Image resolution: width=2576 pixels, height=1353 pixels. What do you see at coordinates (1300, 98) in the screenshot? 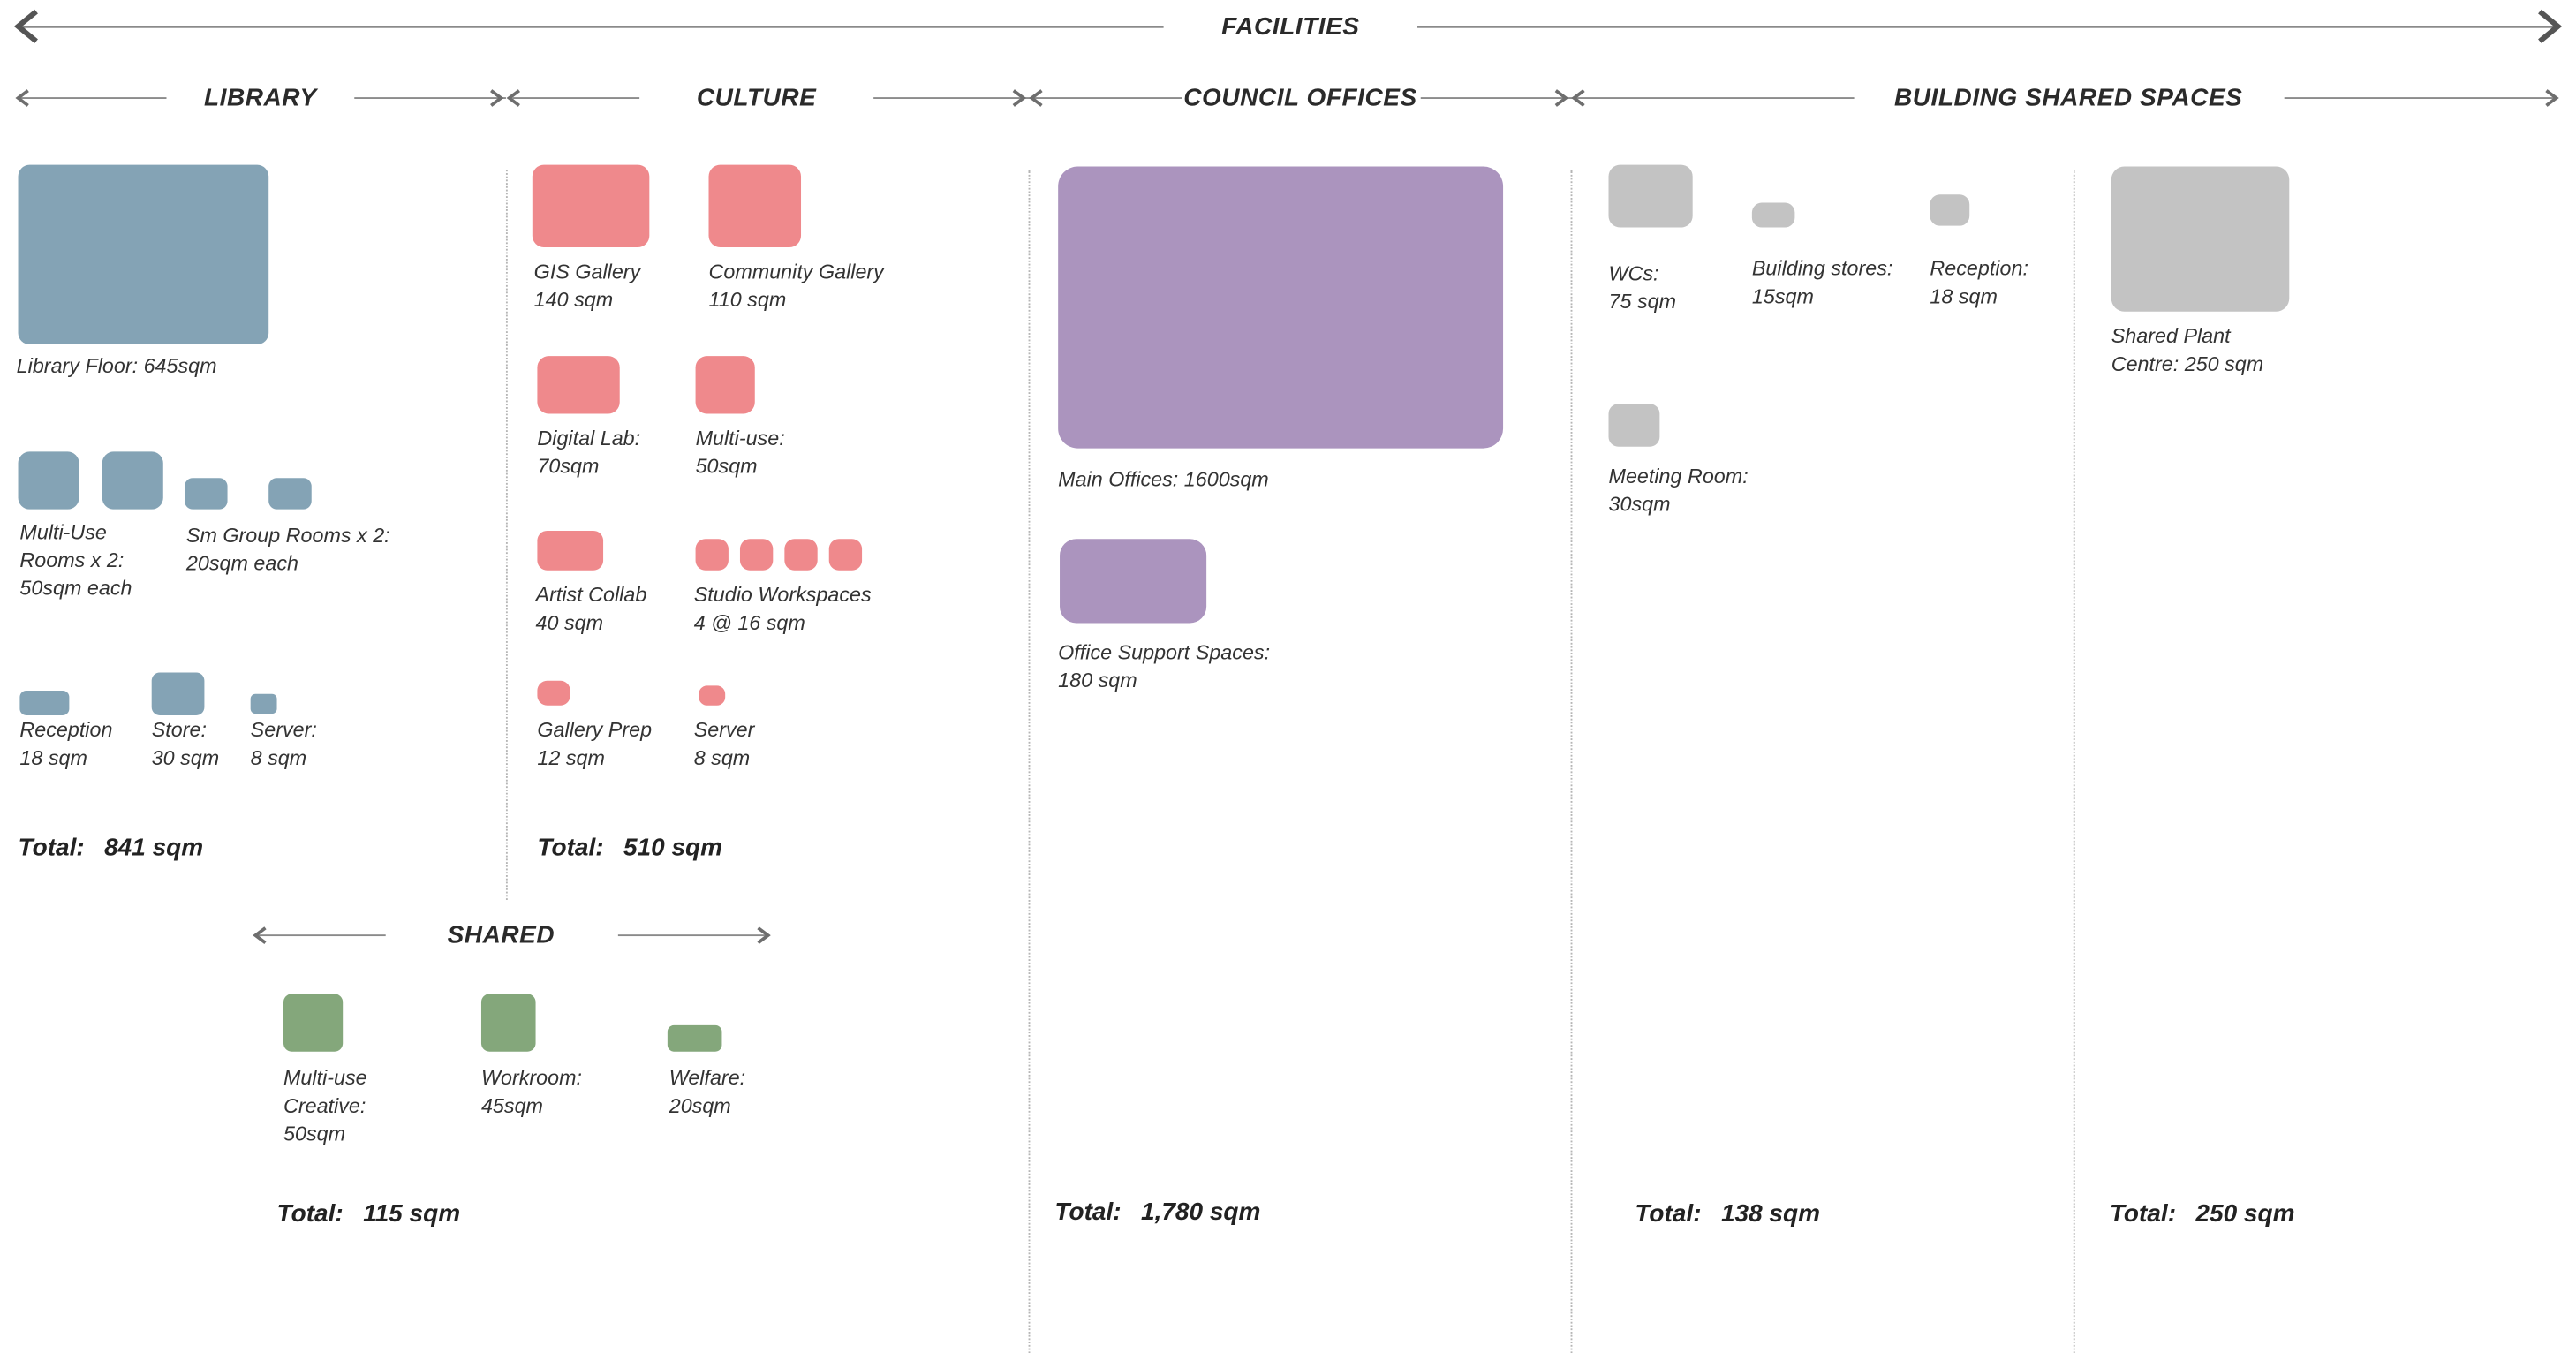
I see `council-heading: COUNCIL OFFICES` at bounding box center [1300, 98].